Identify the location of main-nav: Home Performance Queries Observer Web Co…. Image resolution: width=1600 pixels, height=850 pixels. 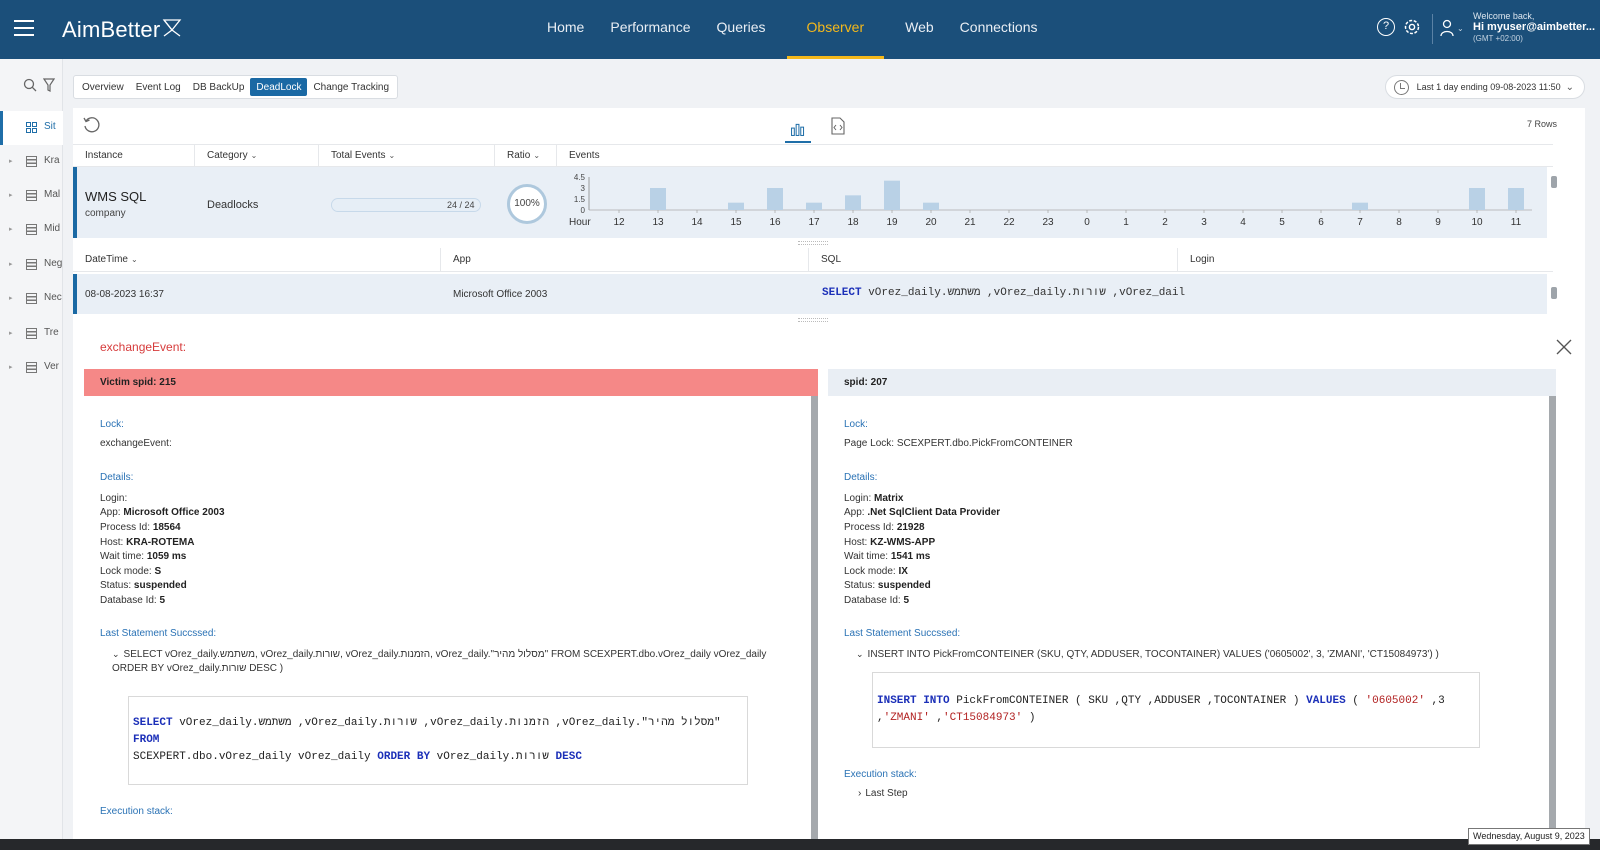
(792, 29).